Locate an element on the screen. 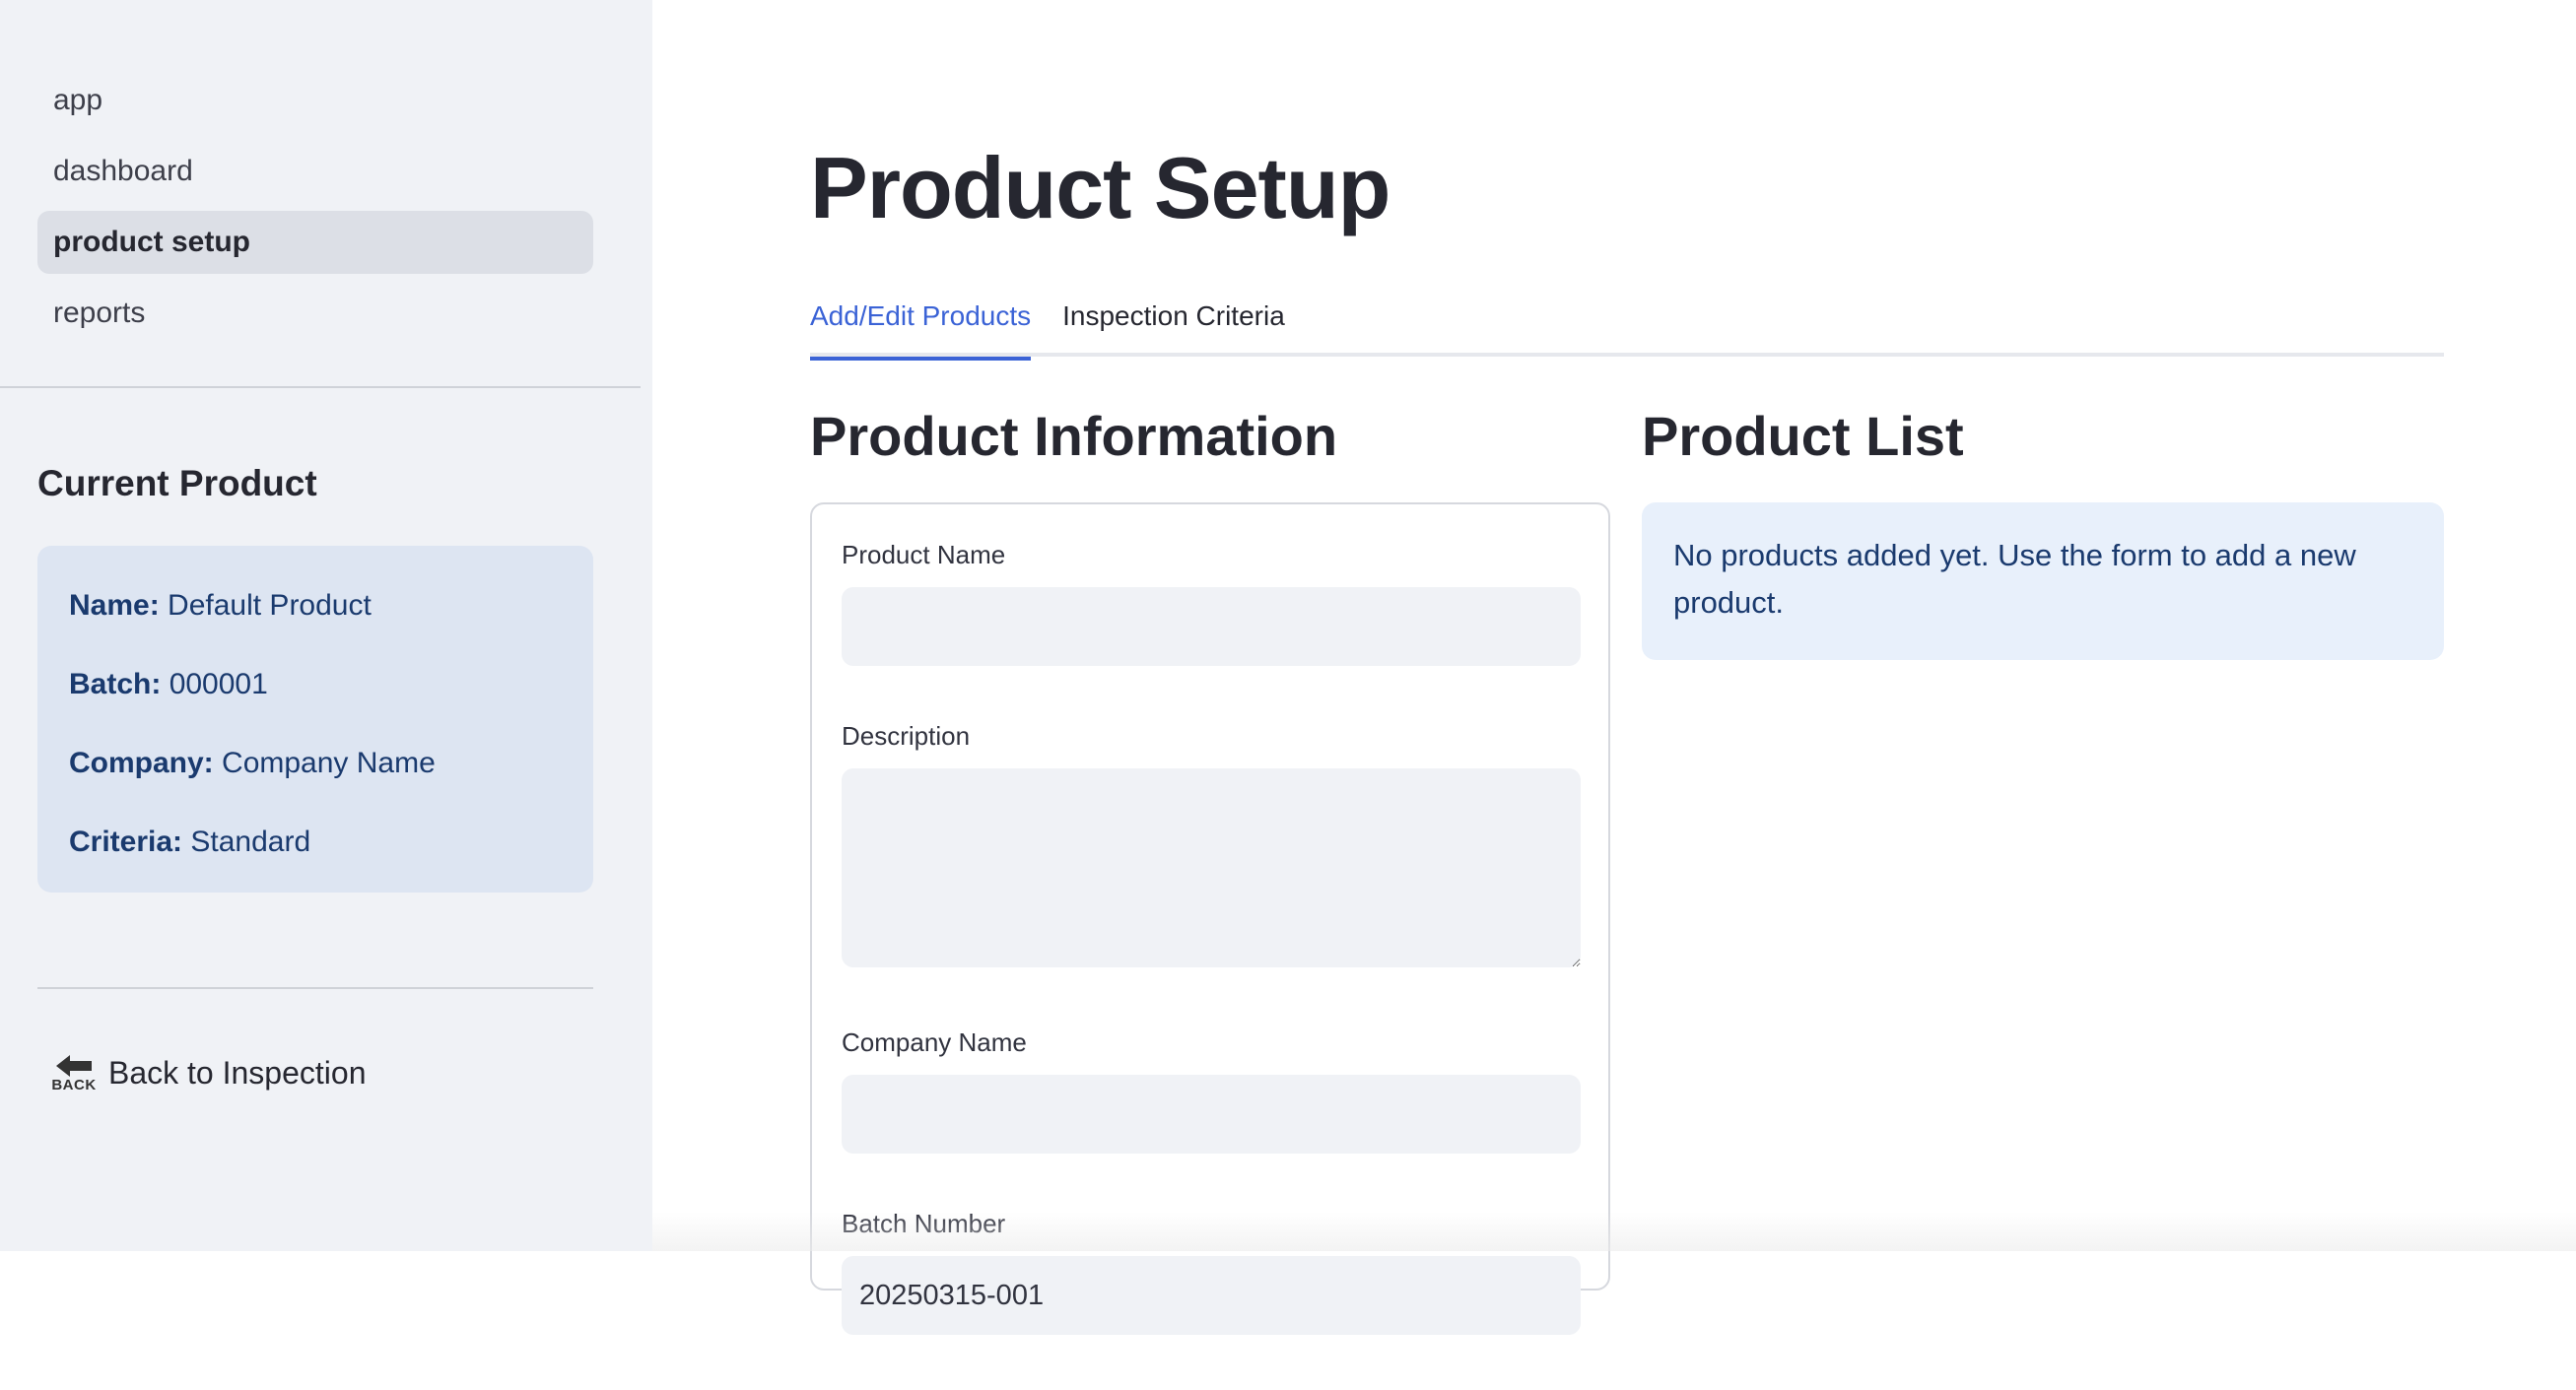 The image size is (2576, 1390). description-label: Description is located at coordinates (906, 736).